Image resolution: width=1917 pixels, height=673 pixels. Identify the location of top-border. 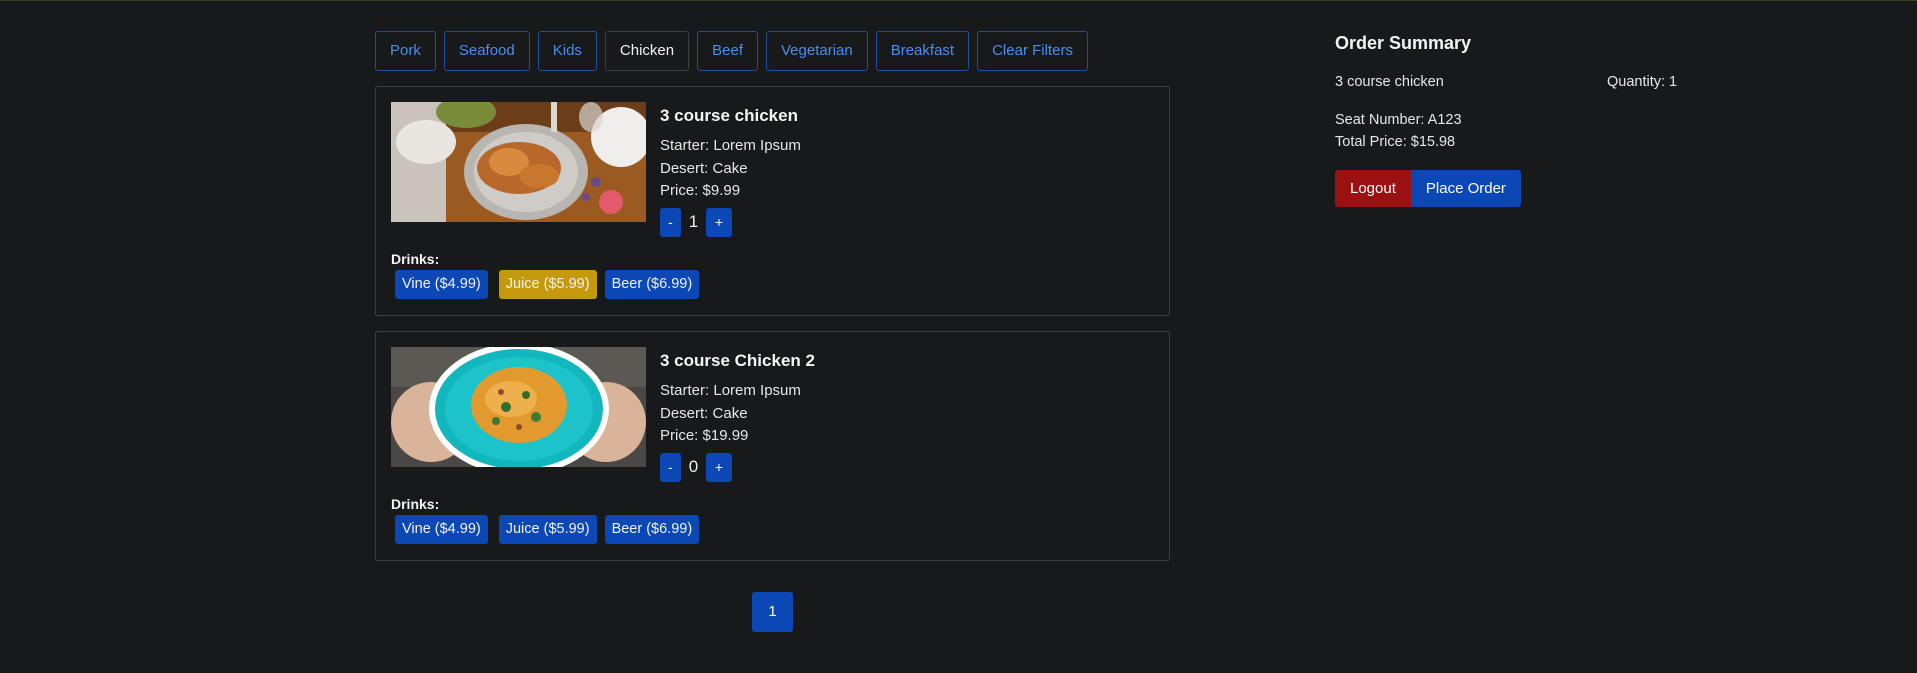
(958, 0).